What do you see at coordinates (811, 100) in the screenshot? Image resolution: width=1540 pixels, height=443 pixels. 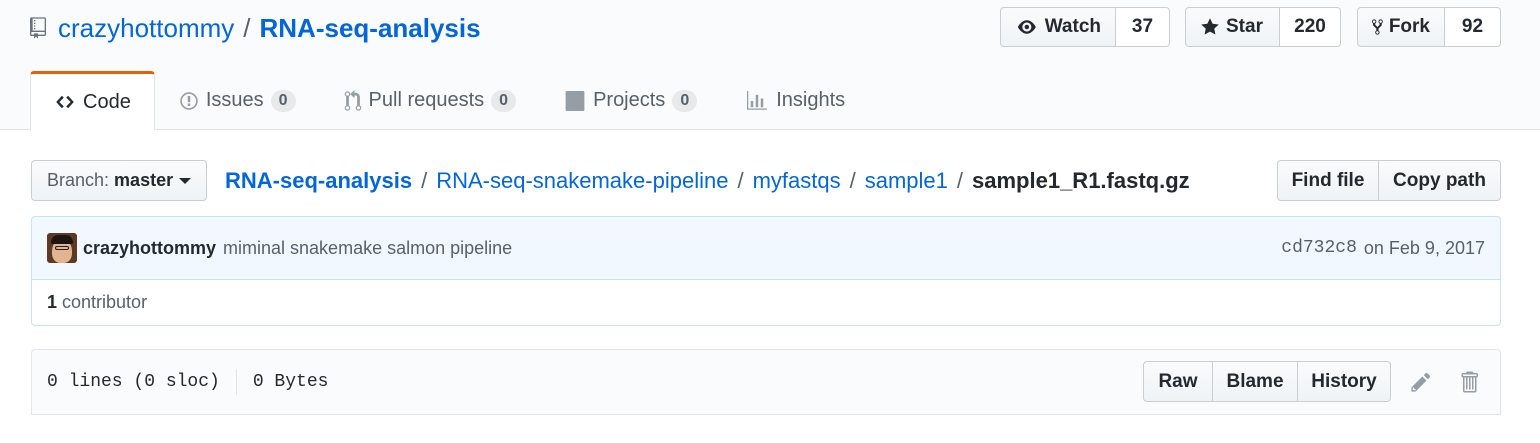 I see `tab-insights-label: Insights` at bounding box center [811, 100].